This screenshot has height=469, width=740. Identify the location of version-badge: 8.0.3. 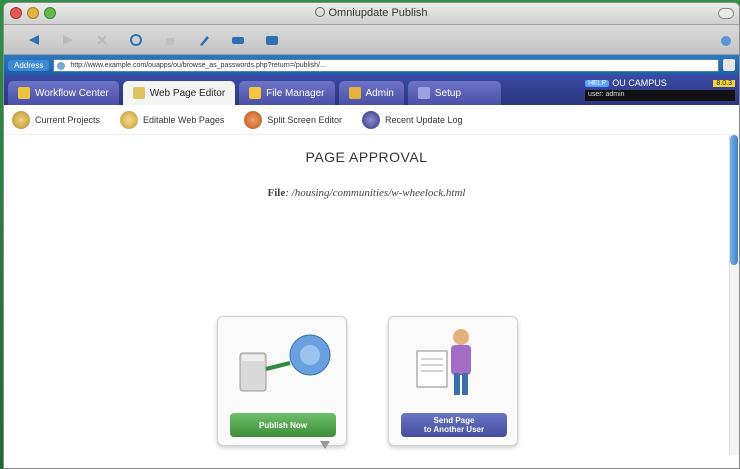
(724, 83).